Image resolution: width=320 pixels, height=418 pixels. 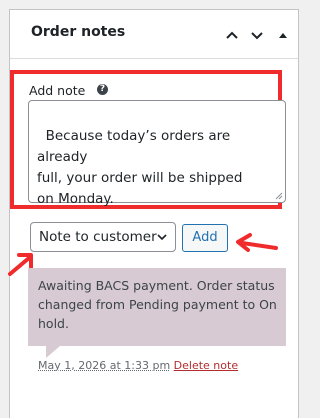 I want to click on add-note-button: Add, so click(x=205, y=238).